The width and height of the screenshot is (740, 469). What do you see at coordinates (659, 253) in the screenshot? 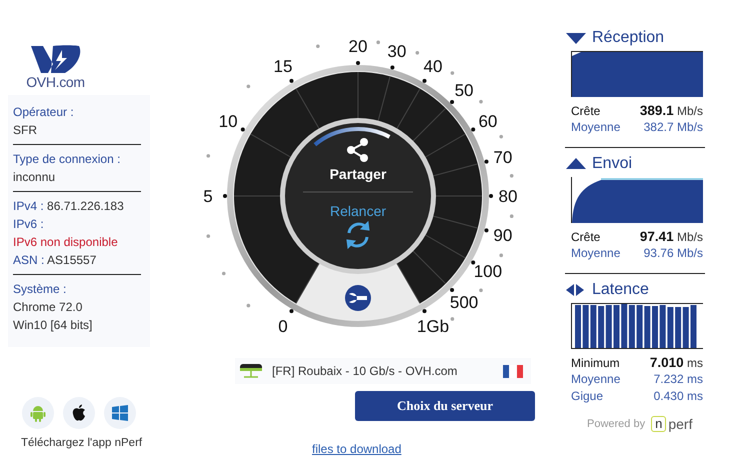
I see `stat-value: 93.76` at bounding box center [659, 253].